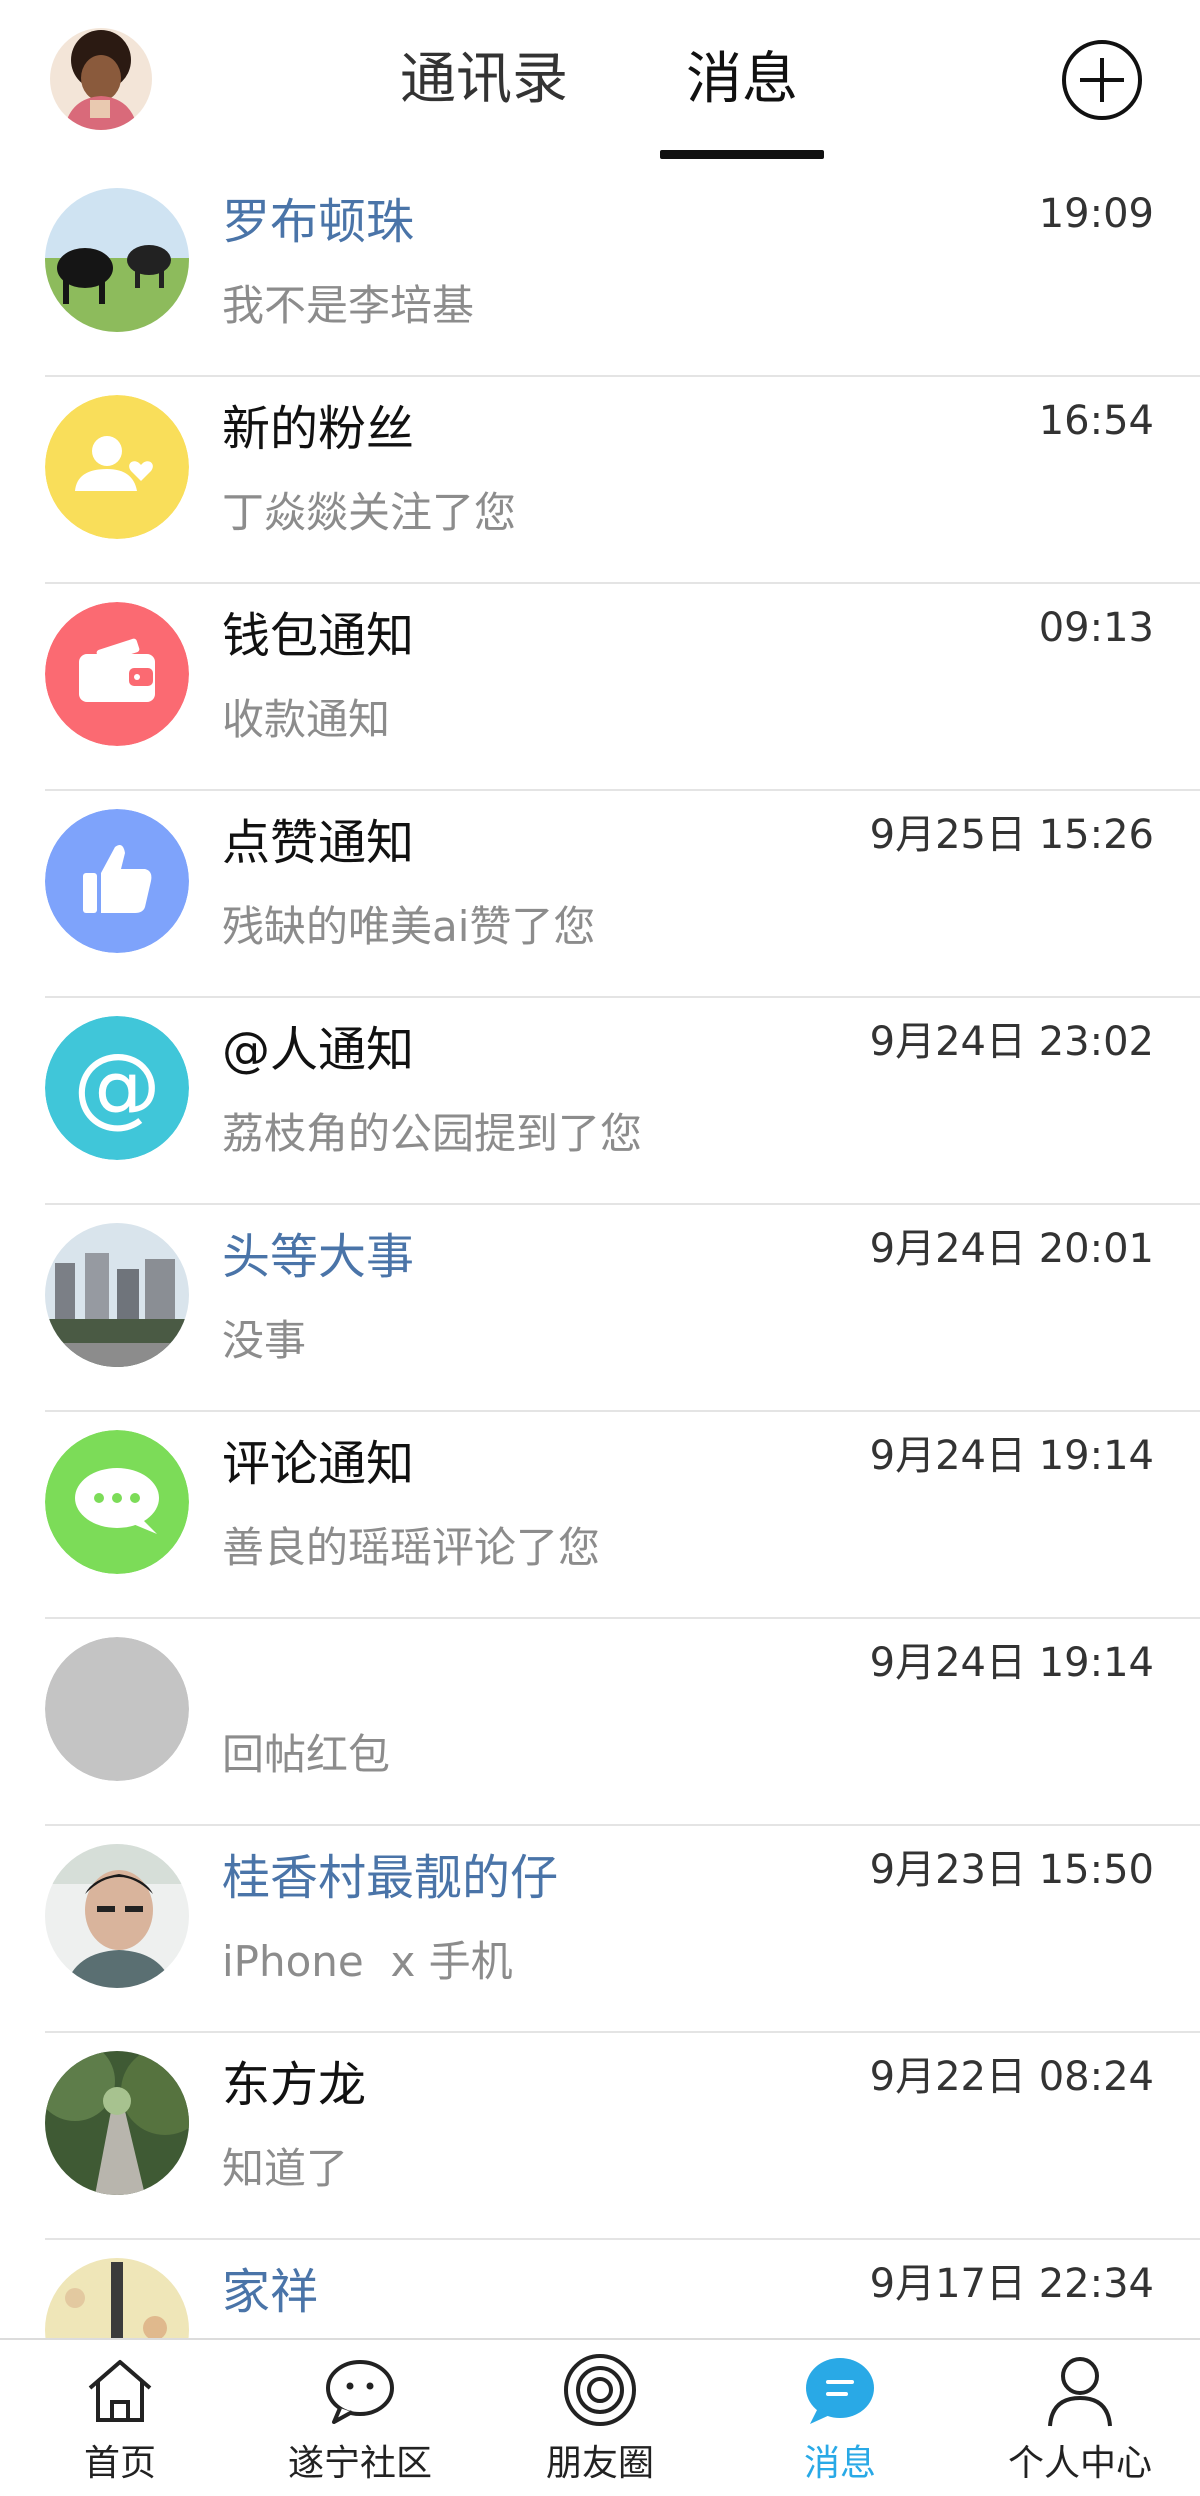 The height and width of the screenshot is (2496, 1200). What do you see at coordinates (432, 1133) in the screenshot?
I see `message-preview: 荔枝角的公园提到了您` at bounding box center [432, 1133].